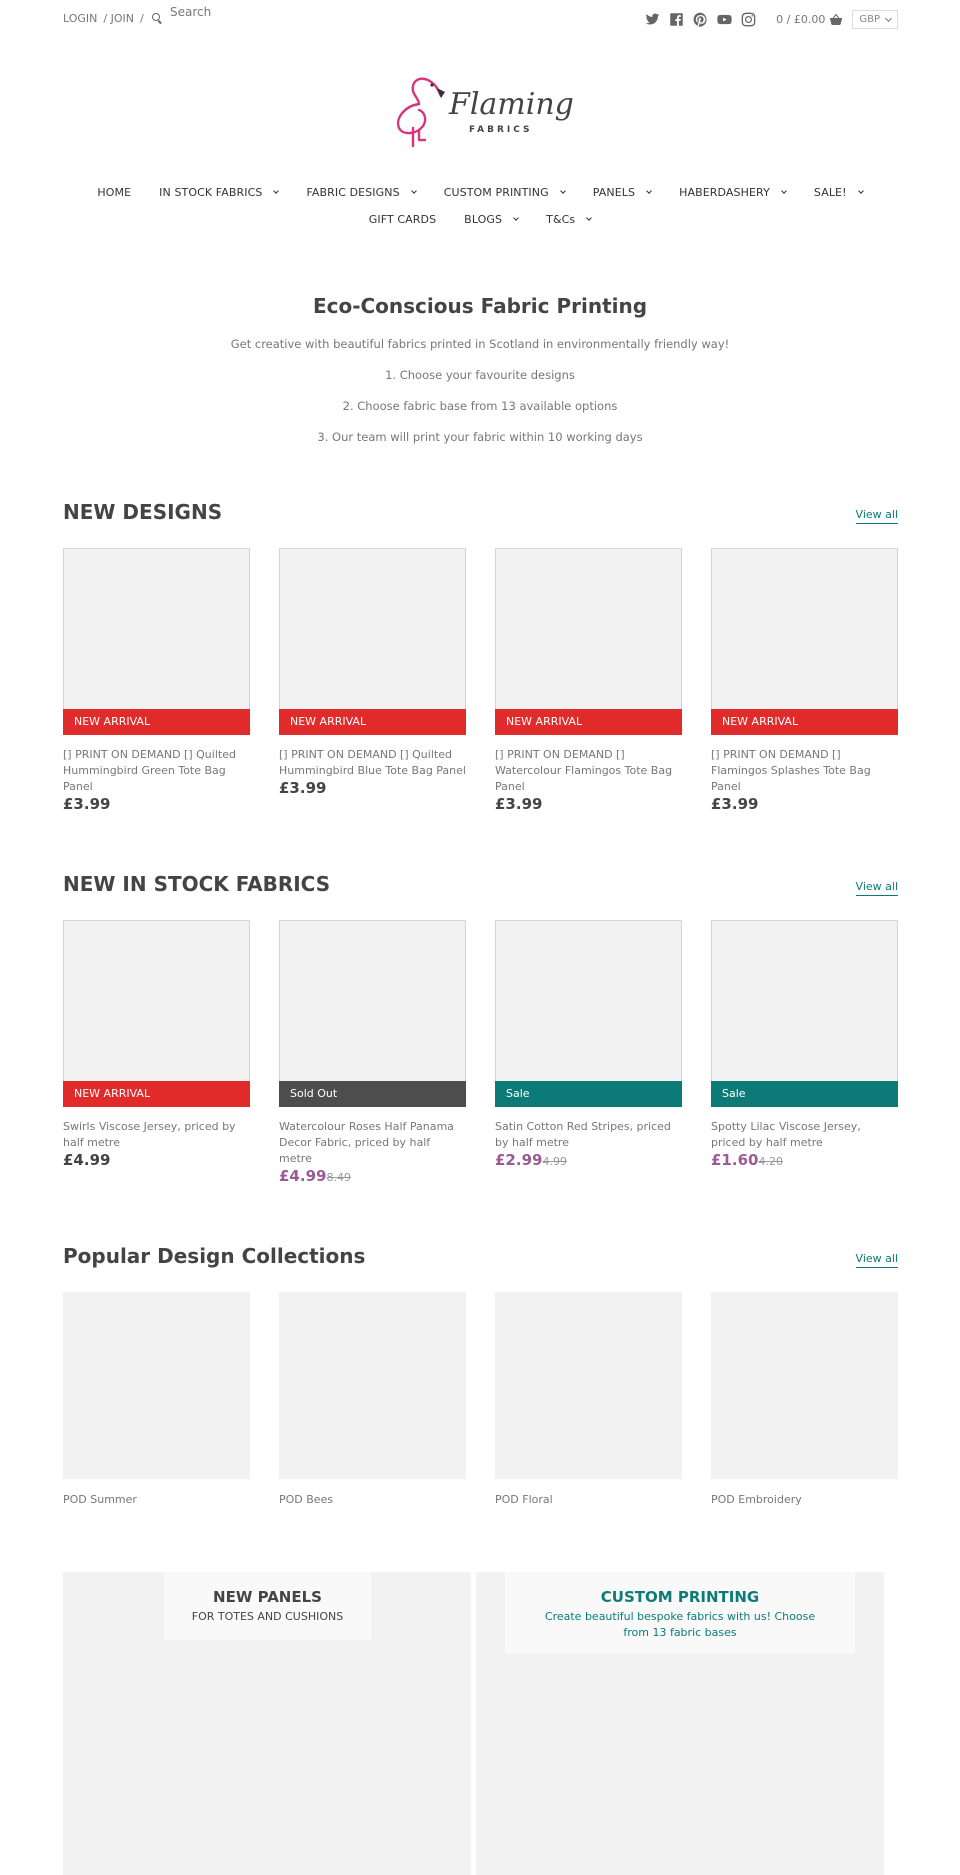  Describe the element at coordinates (267, 1723) in the screenshot. I see `promo-new-panels: NEW PANELS FOR TOTES AND CUSHIONS` at that location.